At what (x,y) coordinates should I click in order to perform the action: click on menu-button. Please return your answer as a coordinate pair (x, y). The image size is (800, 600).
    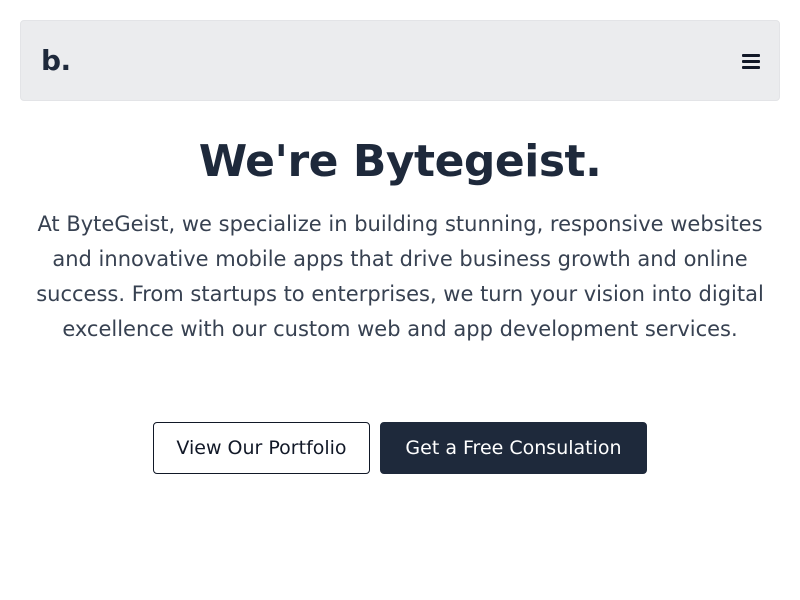
    Looking at the image, I should click on (751, 61).